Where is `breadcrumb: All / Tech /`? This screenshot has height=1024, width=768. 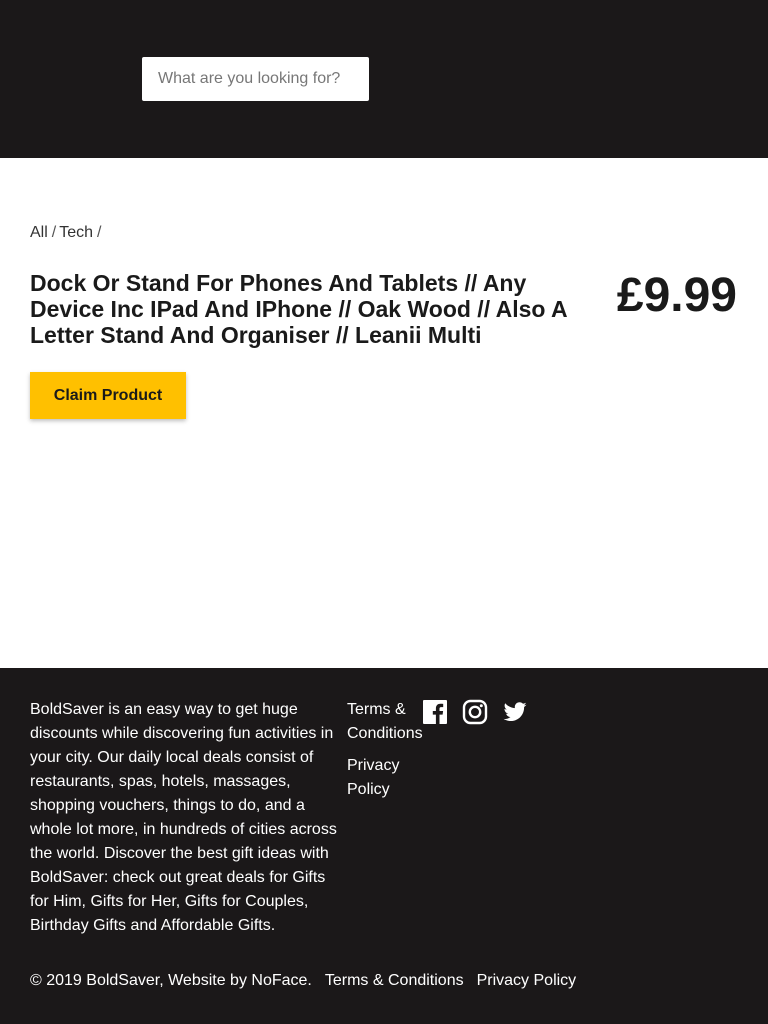 breadcrumb: All / Tech / is located at coordinates (67, 233).